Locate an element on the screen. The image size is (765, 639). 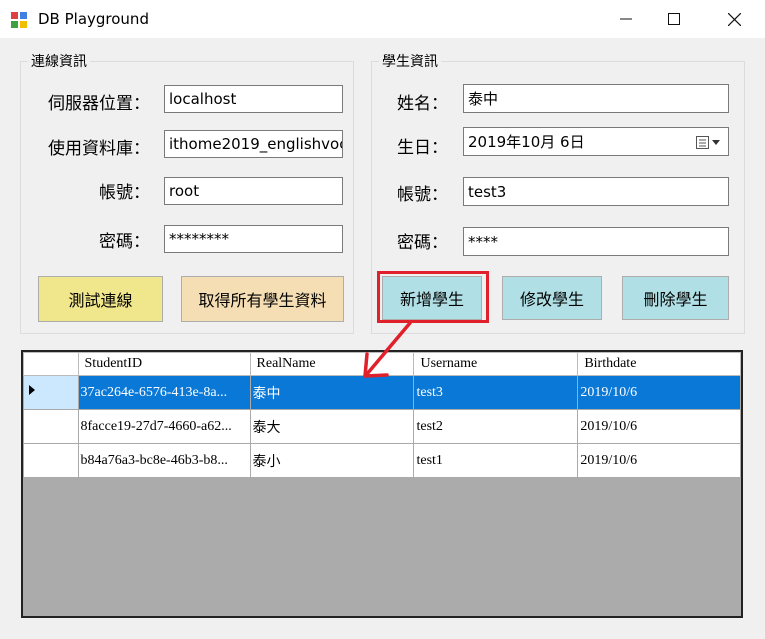
cell-username: test1 is located at coordinates (496, 460).